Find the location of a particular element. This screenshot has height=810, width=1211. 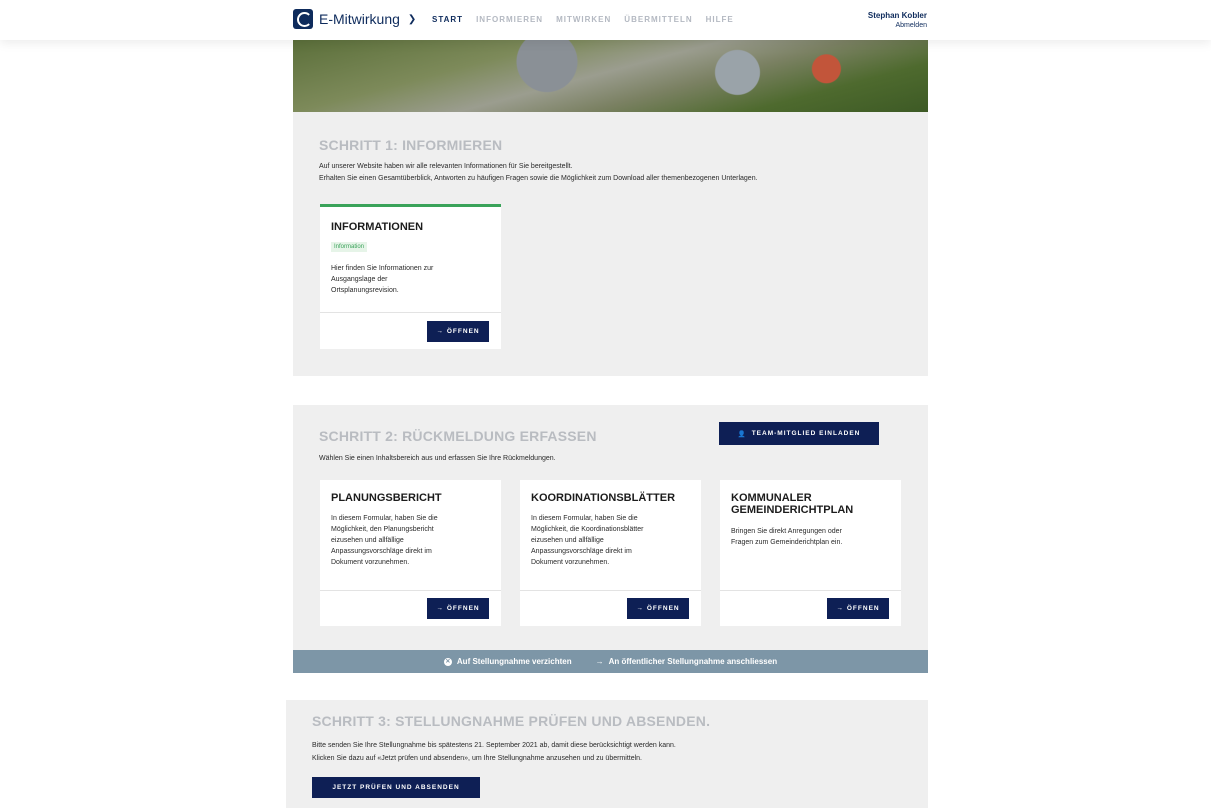

card-title: KOORDINATIONSBLÄTTER is located at coordinates (603, 498).